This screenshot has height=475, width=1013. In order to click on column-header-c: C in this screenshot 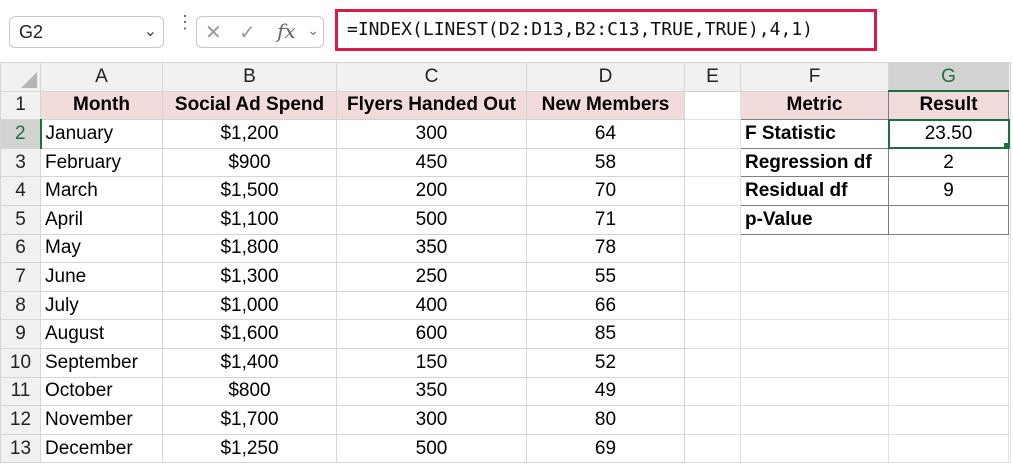, I will do `click(431, 77)`.